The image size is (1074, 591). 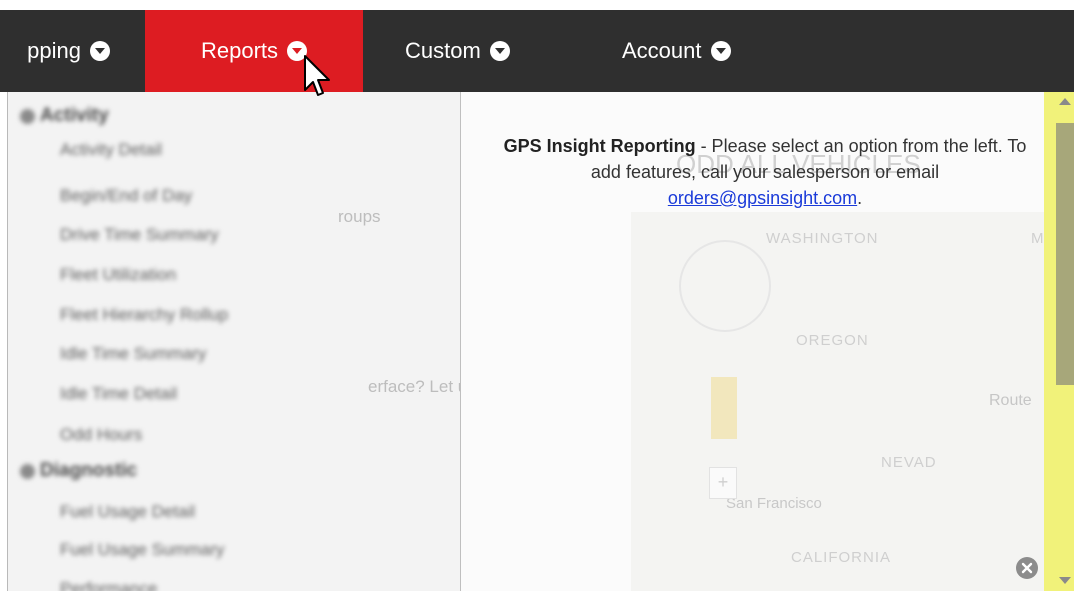 I want to click on scroll-down-icon, so click(x=1065, y=580).